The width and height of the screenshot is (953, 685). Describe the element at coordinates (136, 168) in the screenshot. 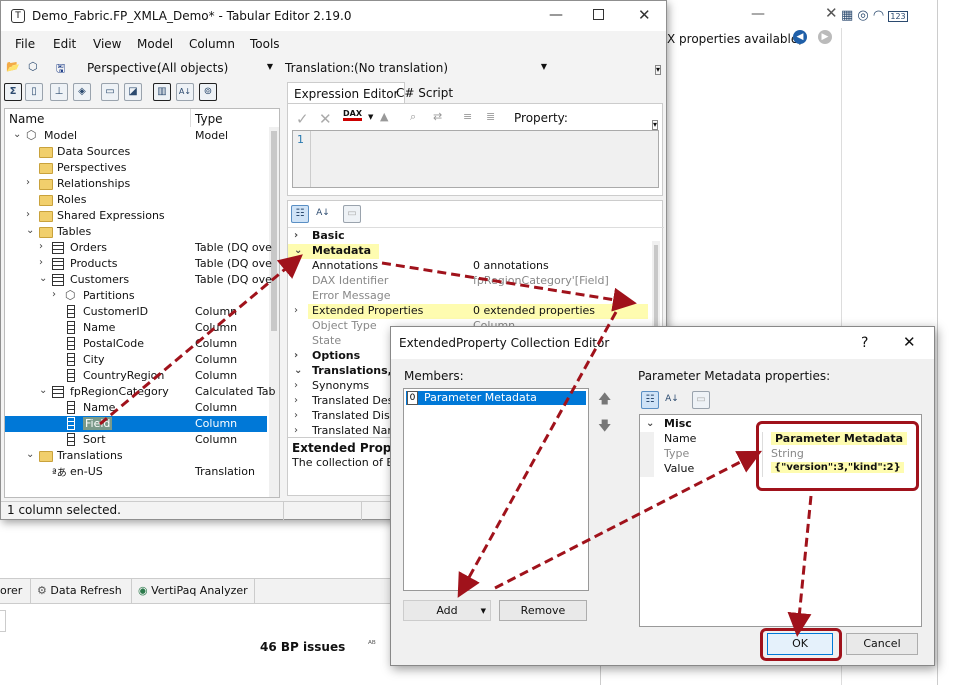

I see `tree-item: Perspectives` at that location.